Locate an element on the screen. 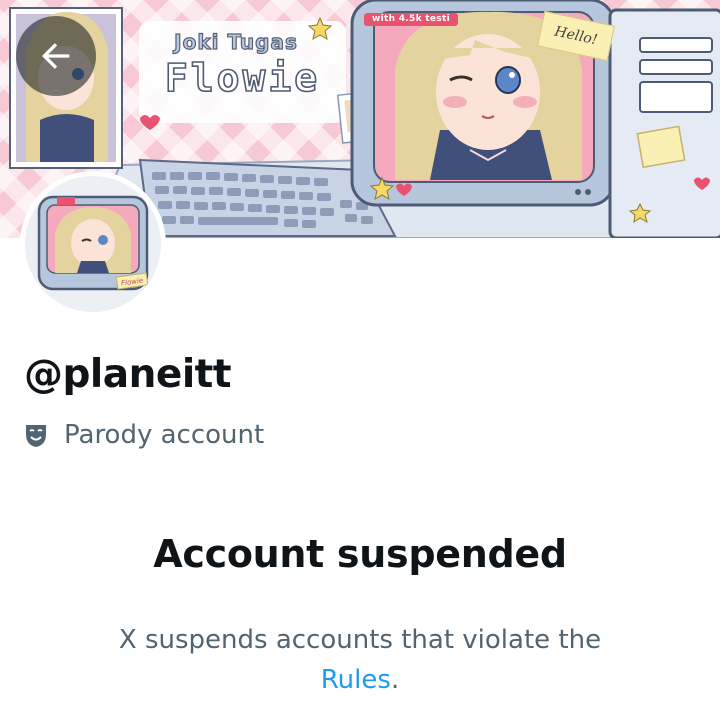  back-button is located at coordinates (56, 56).